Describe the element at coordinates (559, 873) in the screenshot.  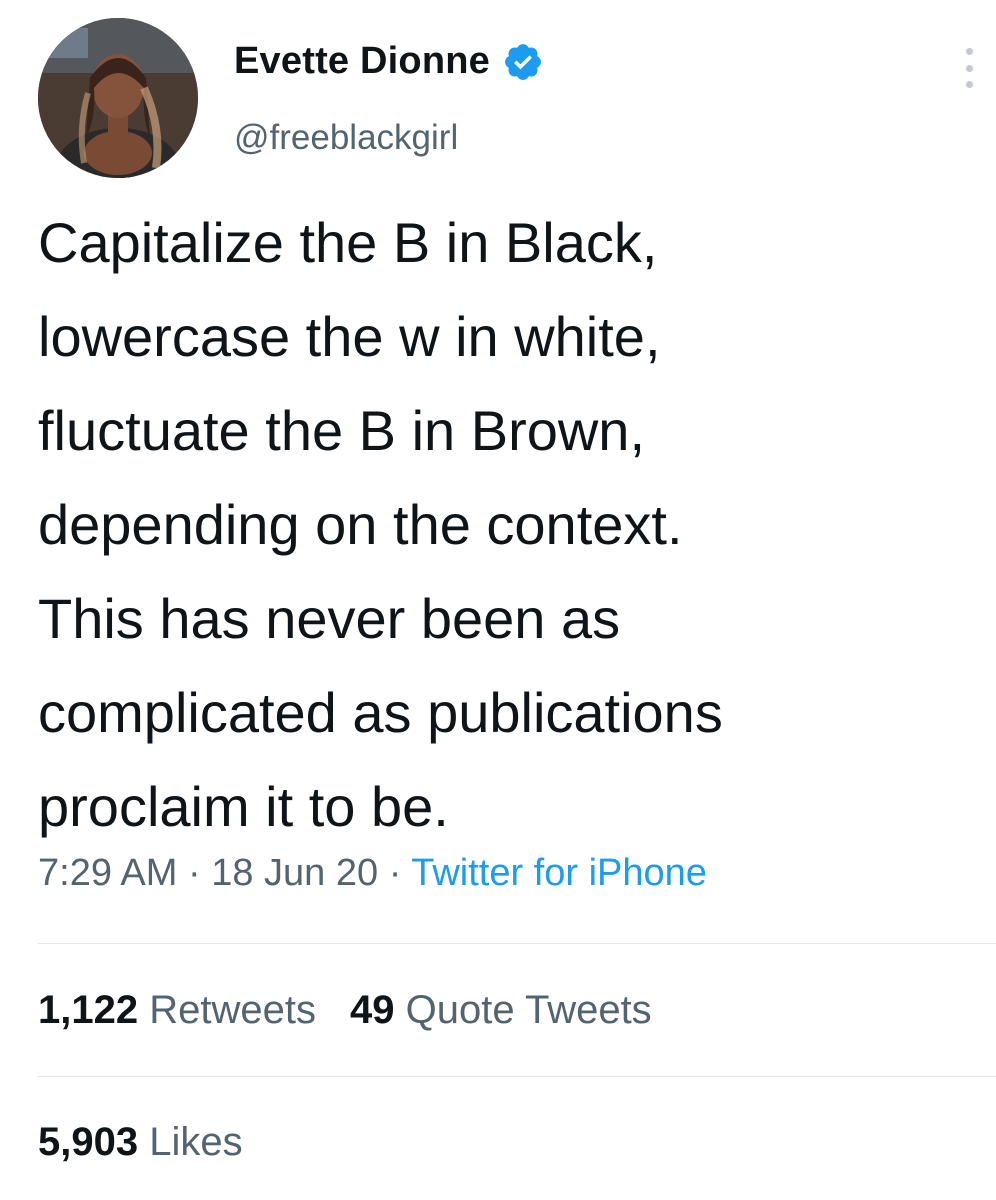
I see `tweet-source-link: Twitter for iPhone` at that location.